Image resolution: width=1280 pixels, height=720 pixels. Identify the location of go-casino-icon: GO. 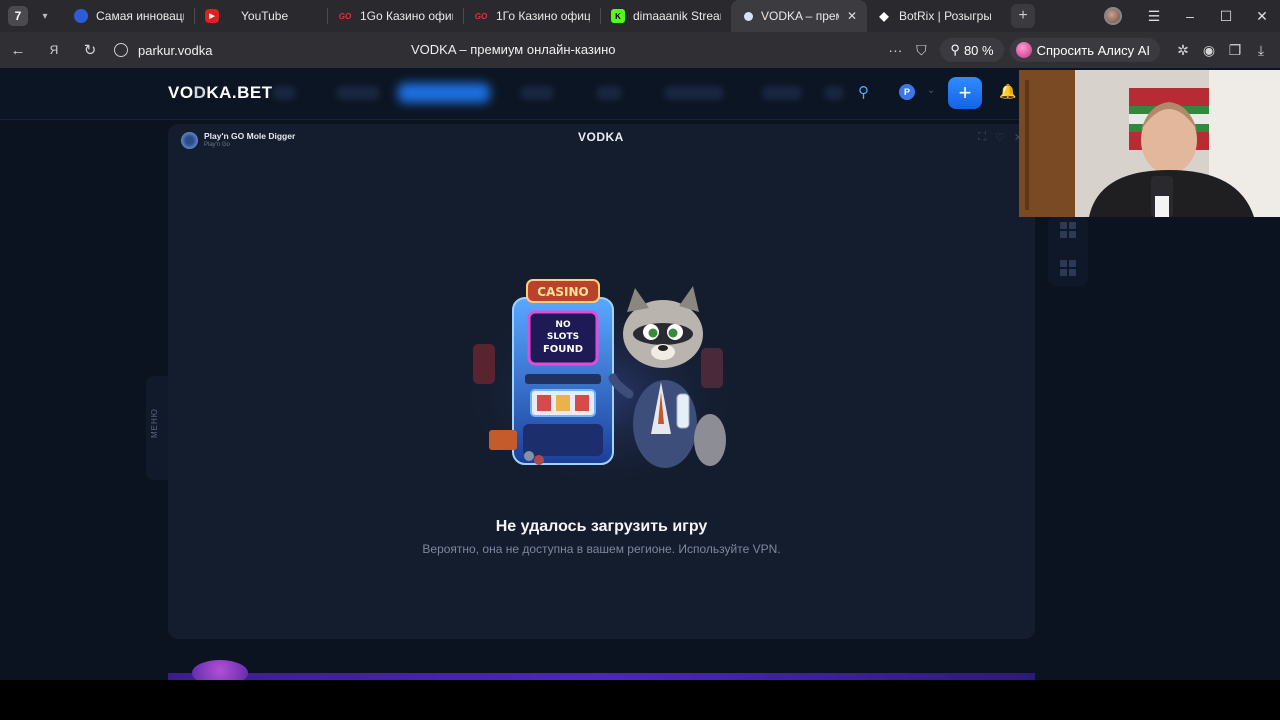
(345, 16).